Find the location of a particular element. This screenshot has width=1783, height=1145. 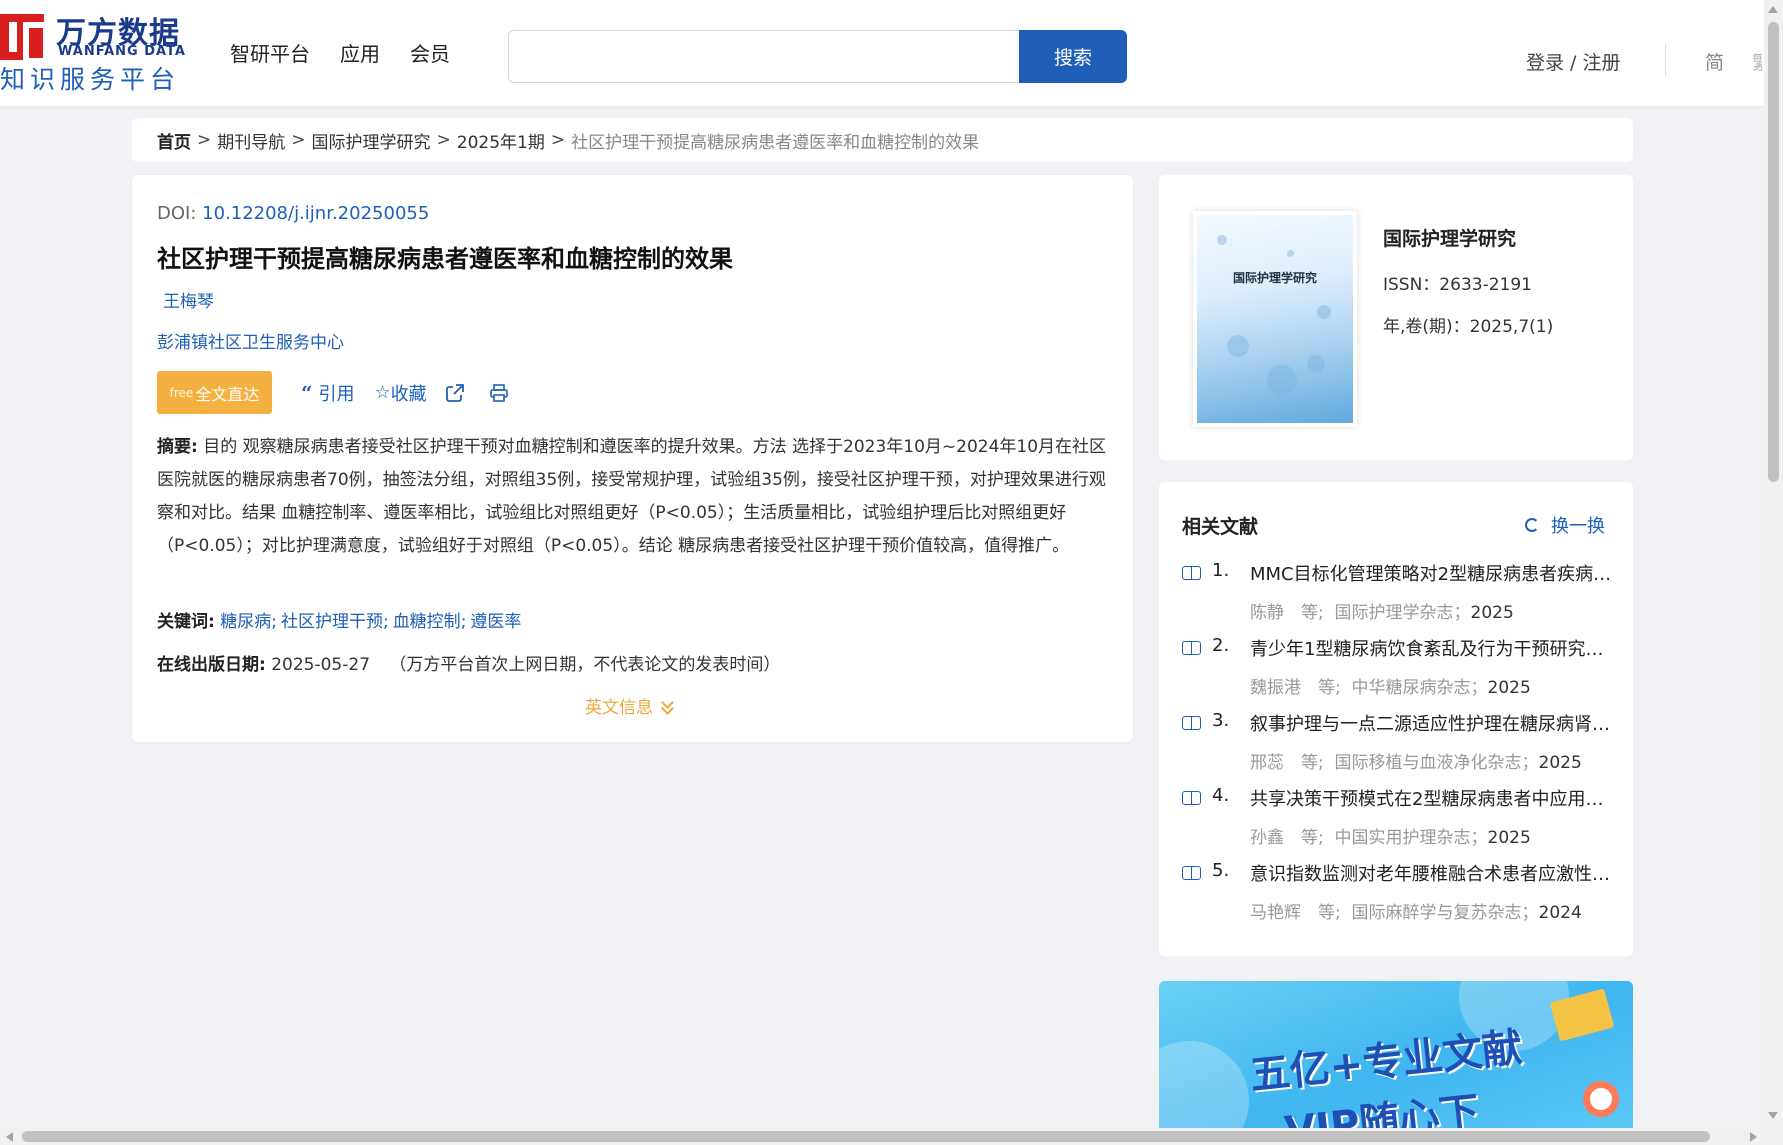

search-button: 搜索 is located at coordinates (1073, 56).